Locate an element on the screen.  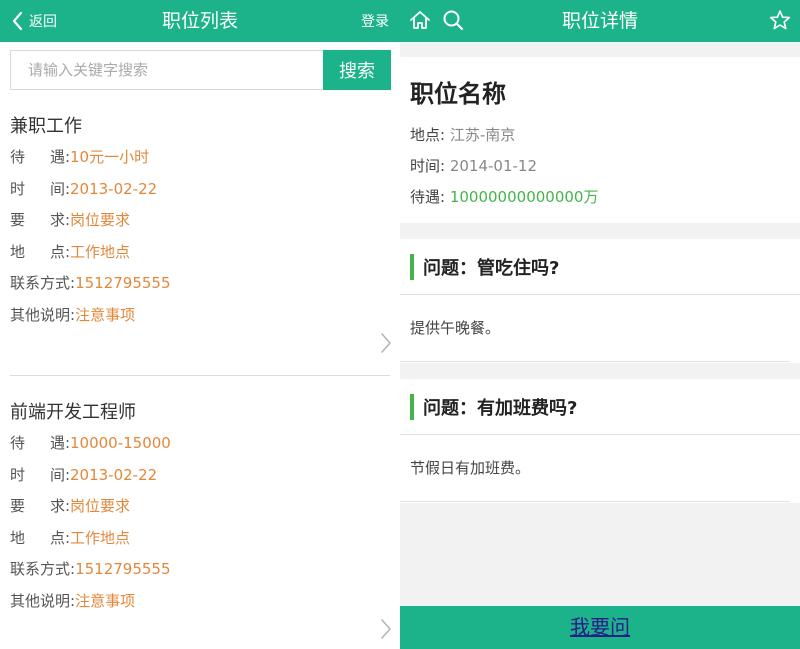
question-text: 问题：有加班费吗? is located at coordinates (500, 408).